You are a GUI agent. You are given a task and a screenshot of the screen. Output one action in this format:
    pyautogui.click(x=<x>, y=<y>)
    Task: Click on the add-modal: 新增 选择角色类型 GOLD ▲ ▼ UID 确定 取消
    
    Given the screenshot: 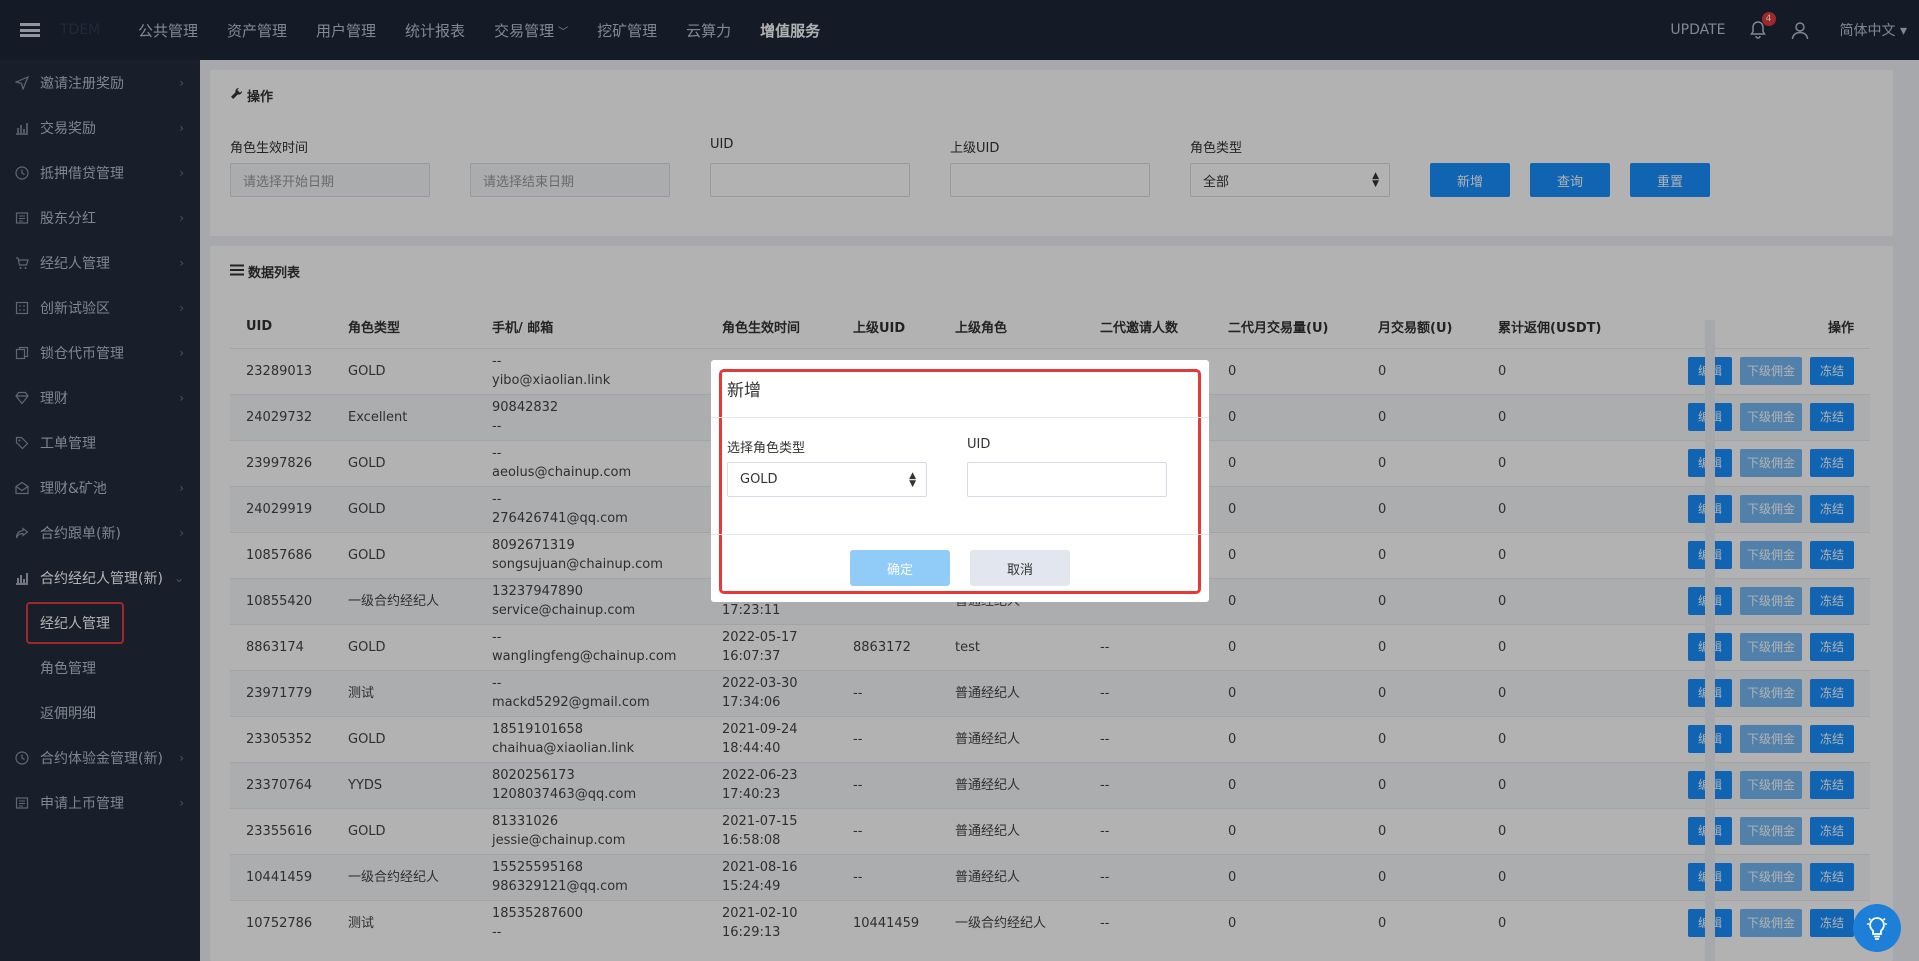 What is the action you would take?
    pyautogui.click(x=960, y=481)
    